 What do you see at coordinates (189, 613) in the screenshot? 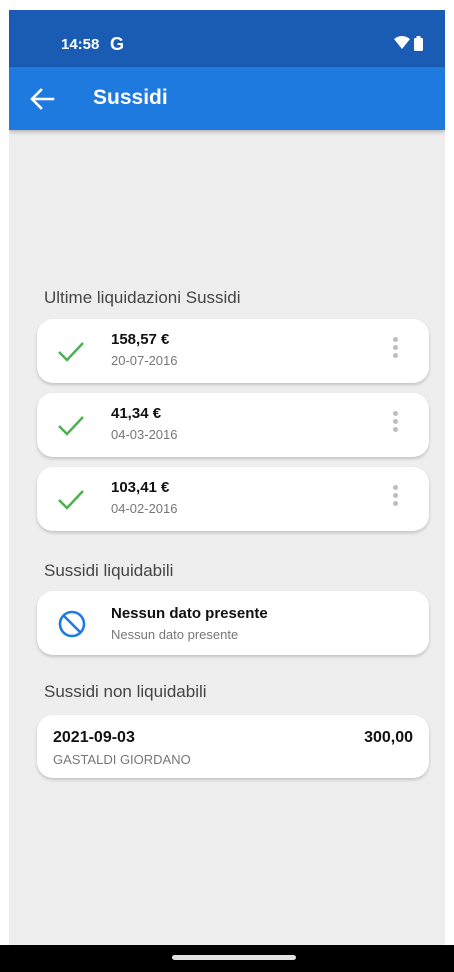
I see `empty-state-title: Nessun dato presente` at bounding box center [189, 613].